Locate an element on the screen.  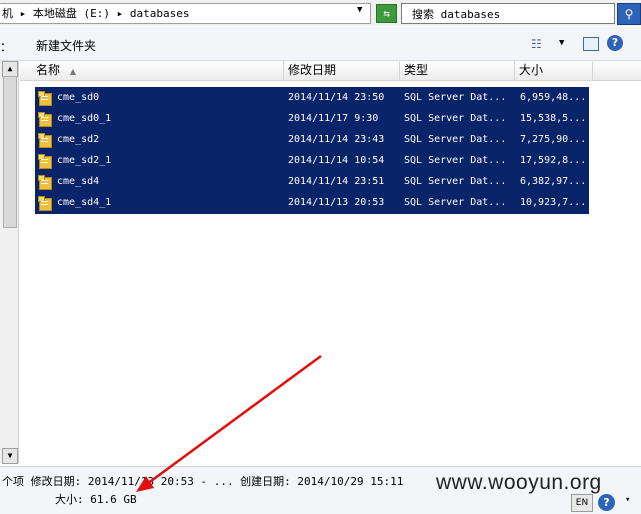
column-header-type: 类型 is located at coordinates (457, 70).